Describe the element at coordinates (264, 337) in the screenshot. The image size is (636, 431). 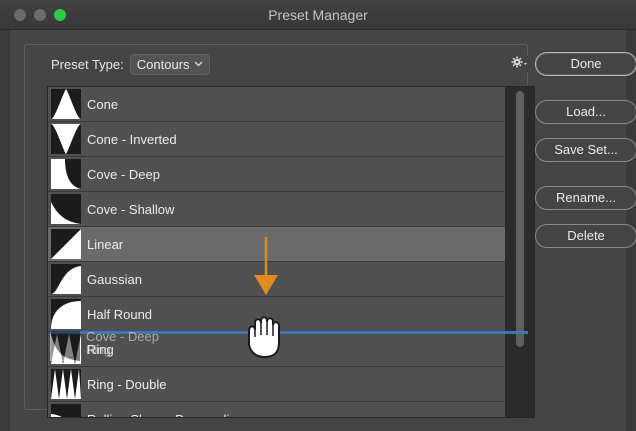
I see `grab-cursor-icon` at that location.